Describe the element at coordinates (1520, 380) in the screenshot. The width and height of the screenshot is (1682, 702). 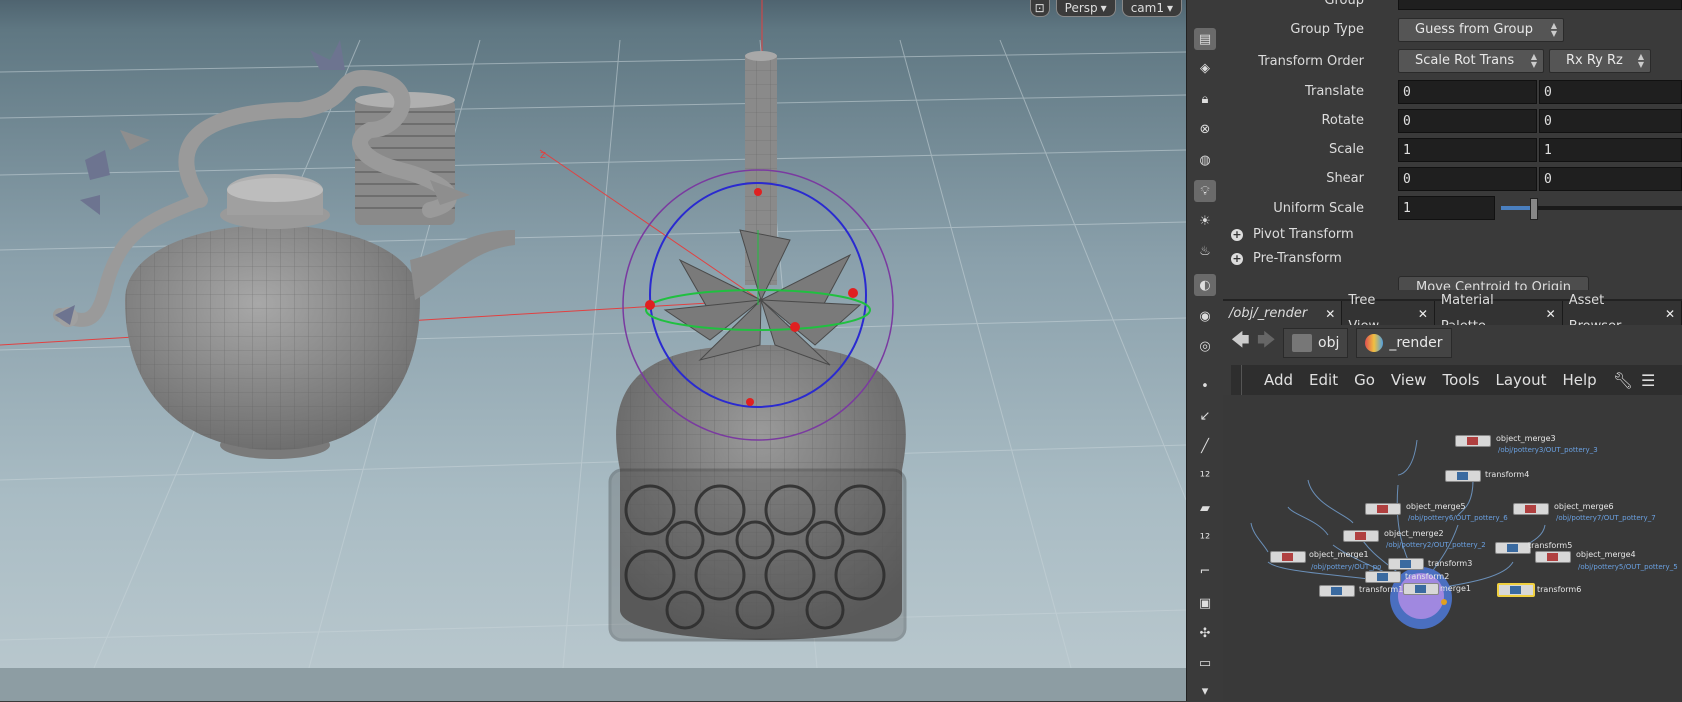
I see `menu-layout: Layout` at that location.